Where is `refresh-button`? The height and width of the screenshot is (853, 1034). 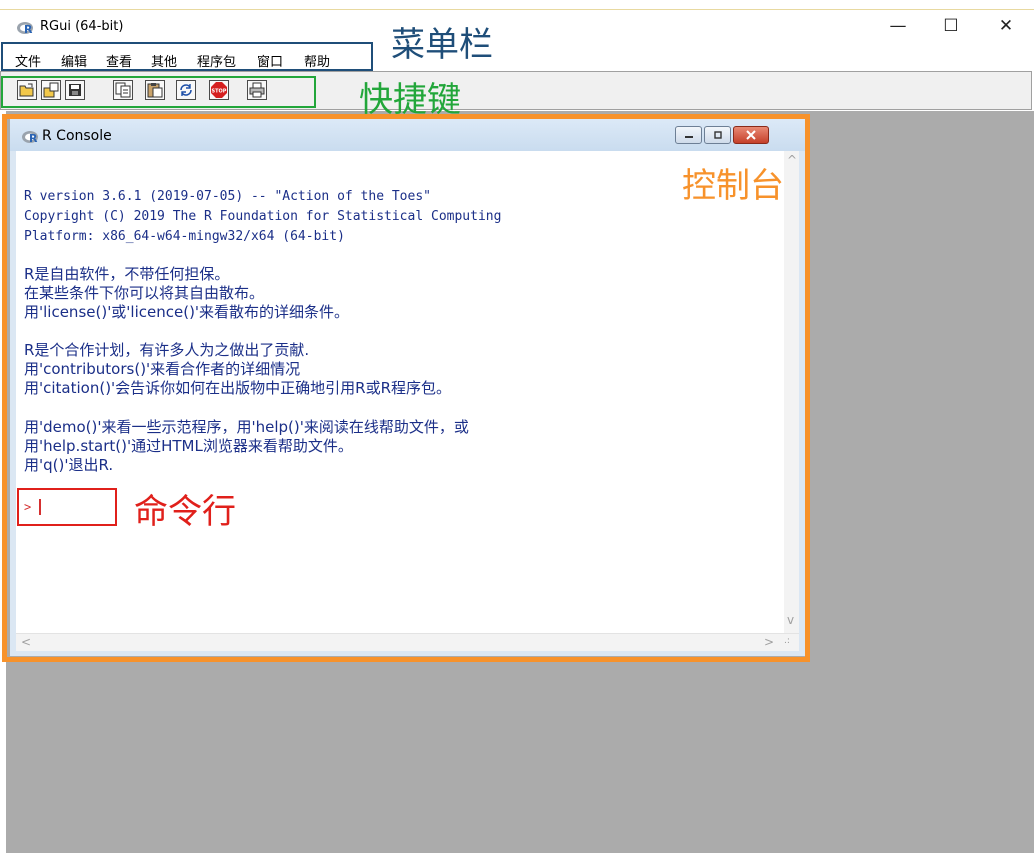
refresh-button is located at coordinates (186, 90).